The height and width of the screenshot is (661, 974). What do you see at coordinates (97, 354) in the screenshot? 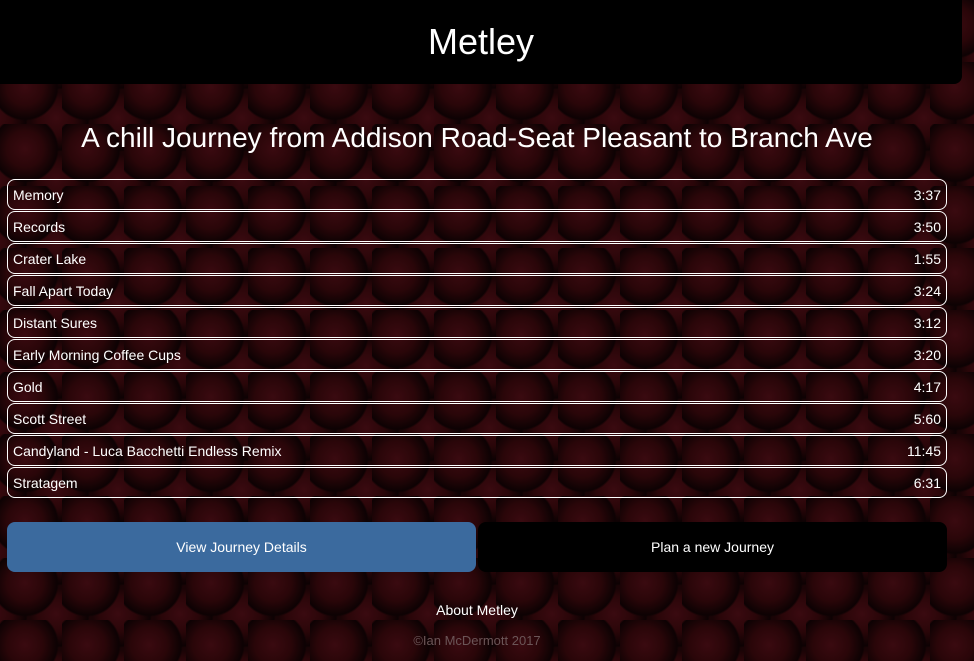
I see `track-name: Early Morning Coffee Cups` at bounding box center [97, 354].